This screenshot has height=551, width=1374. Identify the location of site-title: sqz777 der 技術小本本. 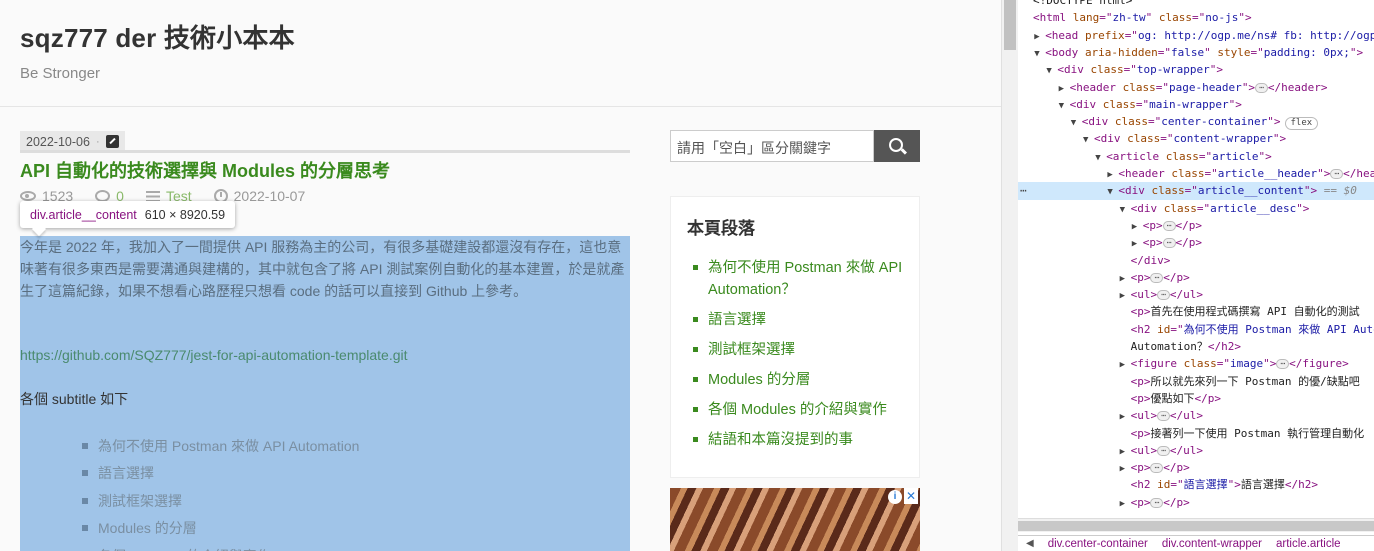
(157, 36).